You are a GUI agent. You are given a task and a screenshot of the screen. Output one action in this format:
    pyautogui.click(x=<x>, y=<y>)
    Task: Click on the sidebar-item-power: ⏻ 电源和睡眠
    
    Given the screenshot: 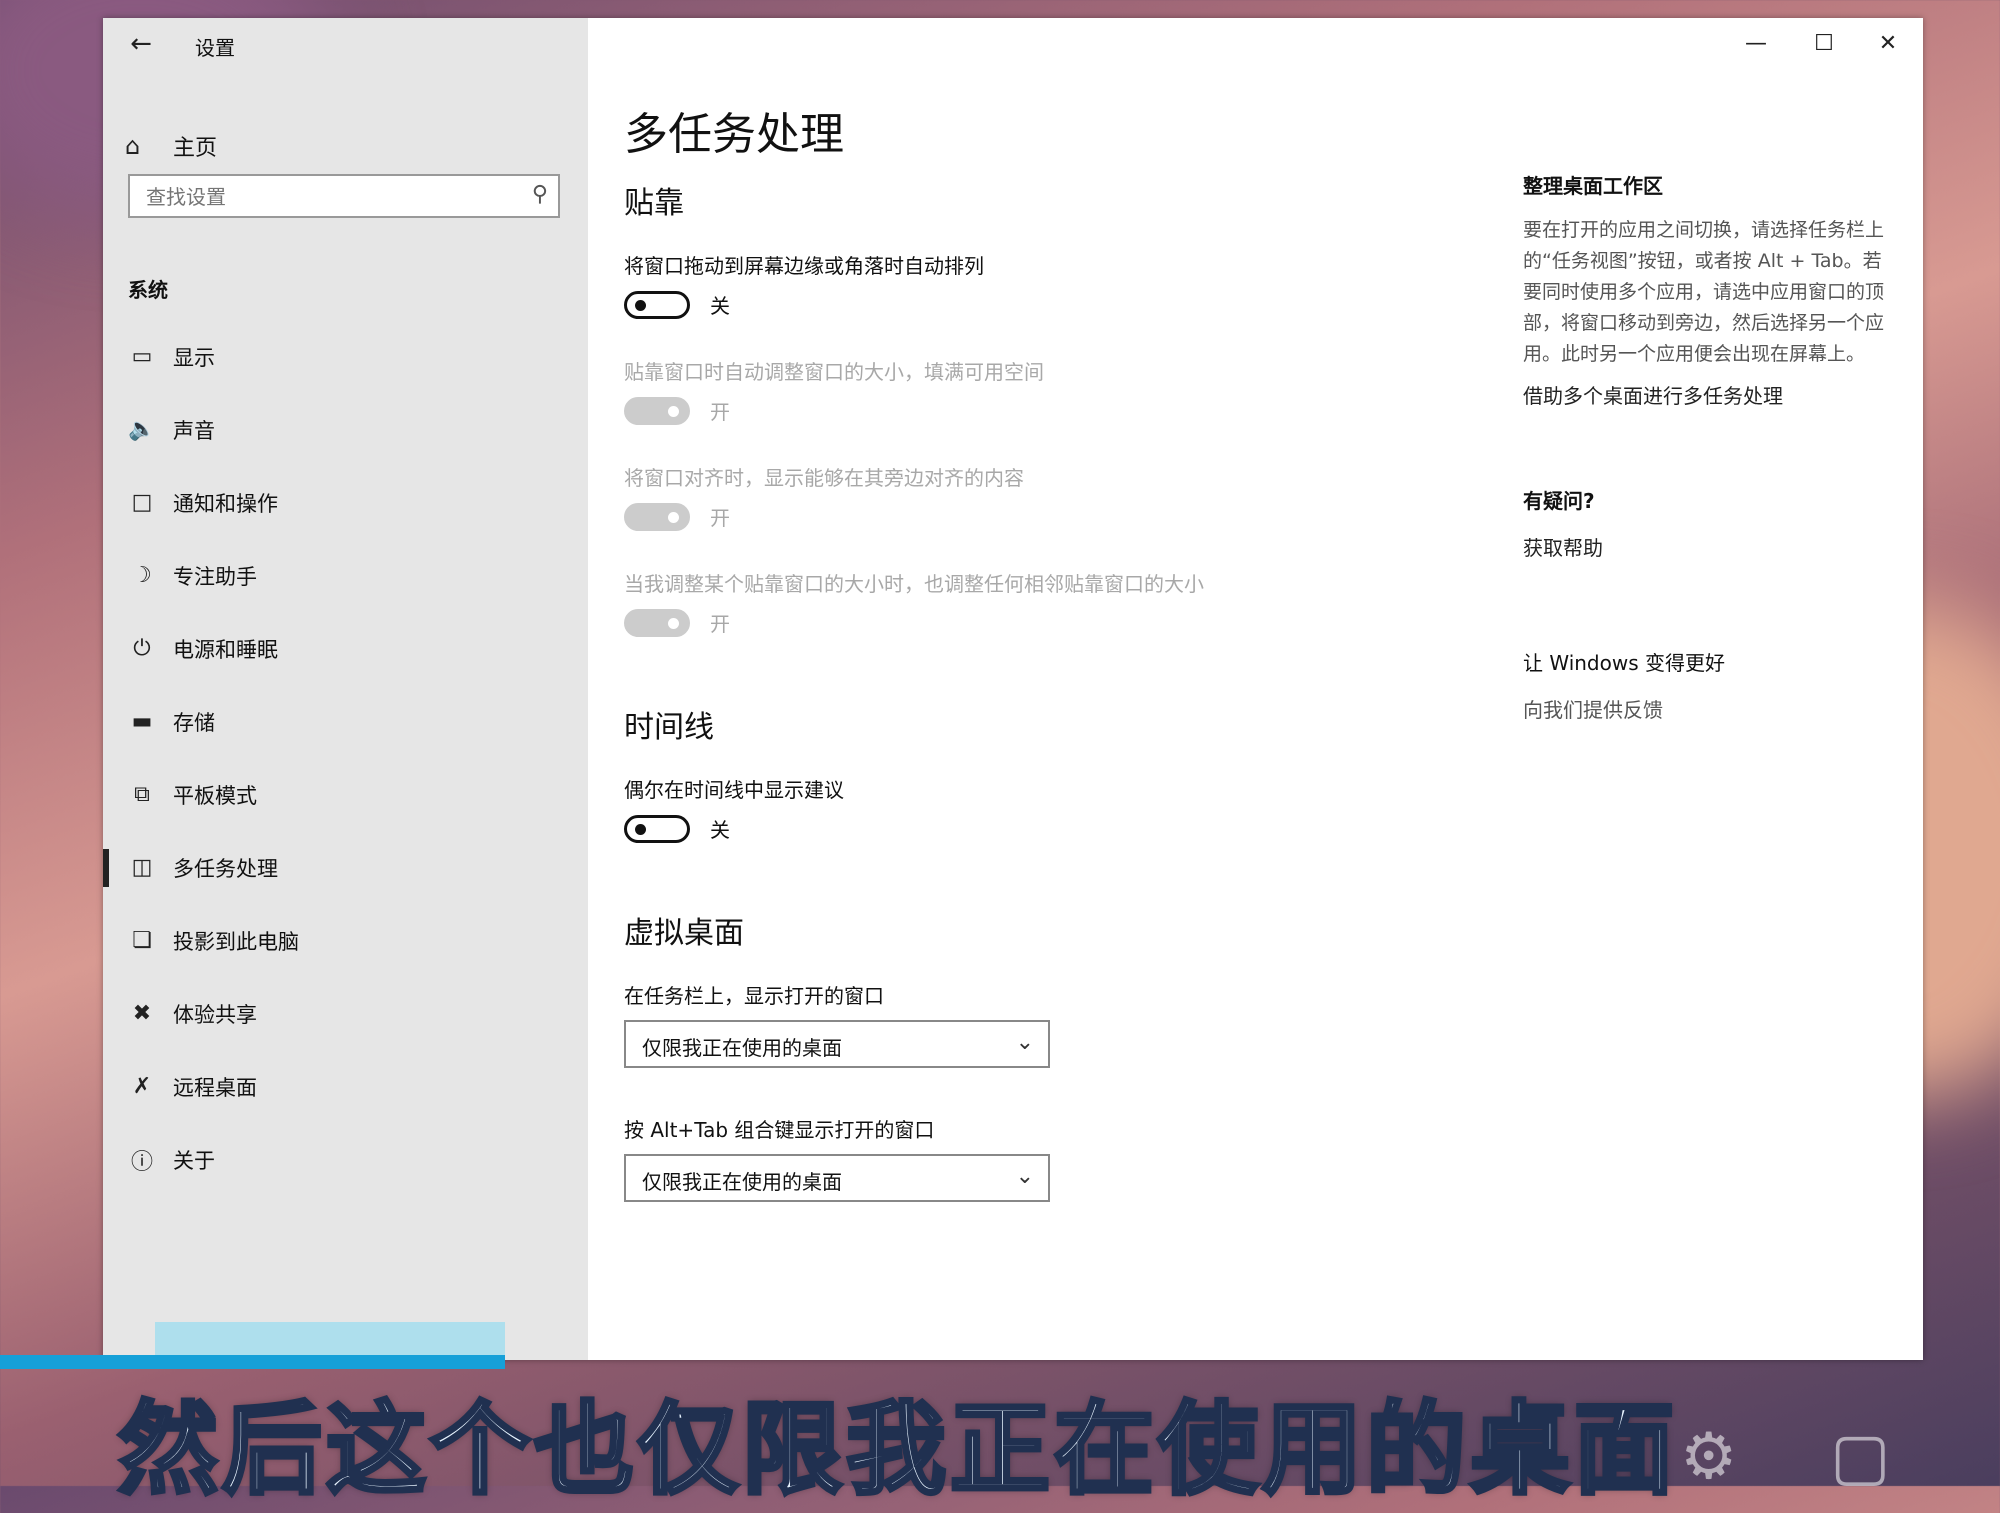 What is the action you would take?
    pyautogui.click(x=345, y=648)
    